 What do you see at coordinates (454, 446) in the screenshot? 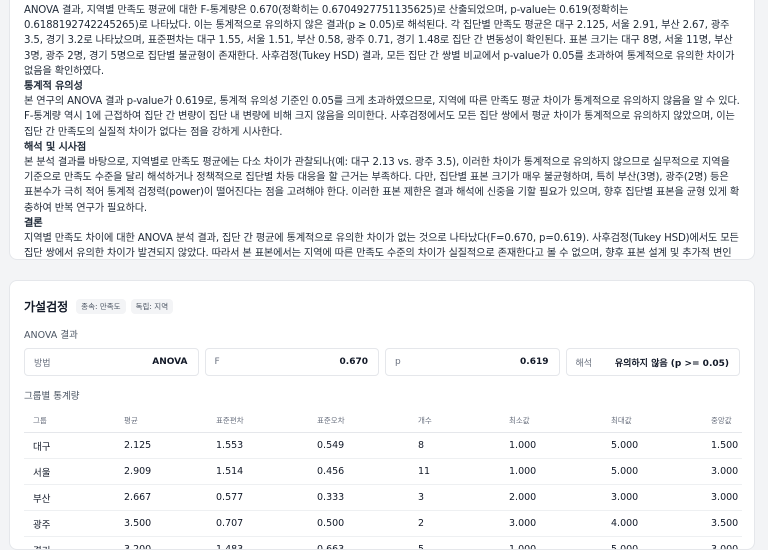
I see `table-cell: 8` at bounding box center [454, 446].